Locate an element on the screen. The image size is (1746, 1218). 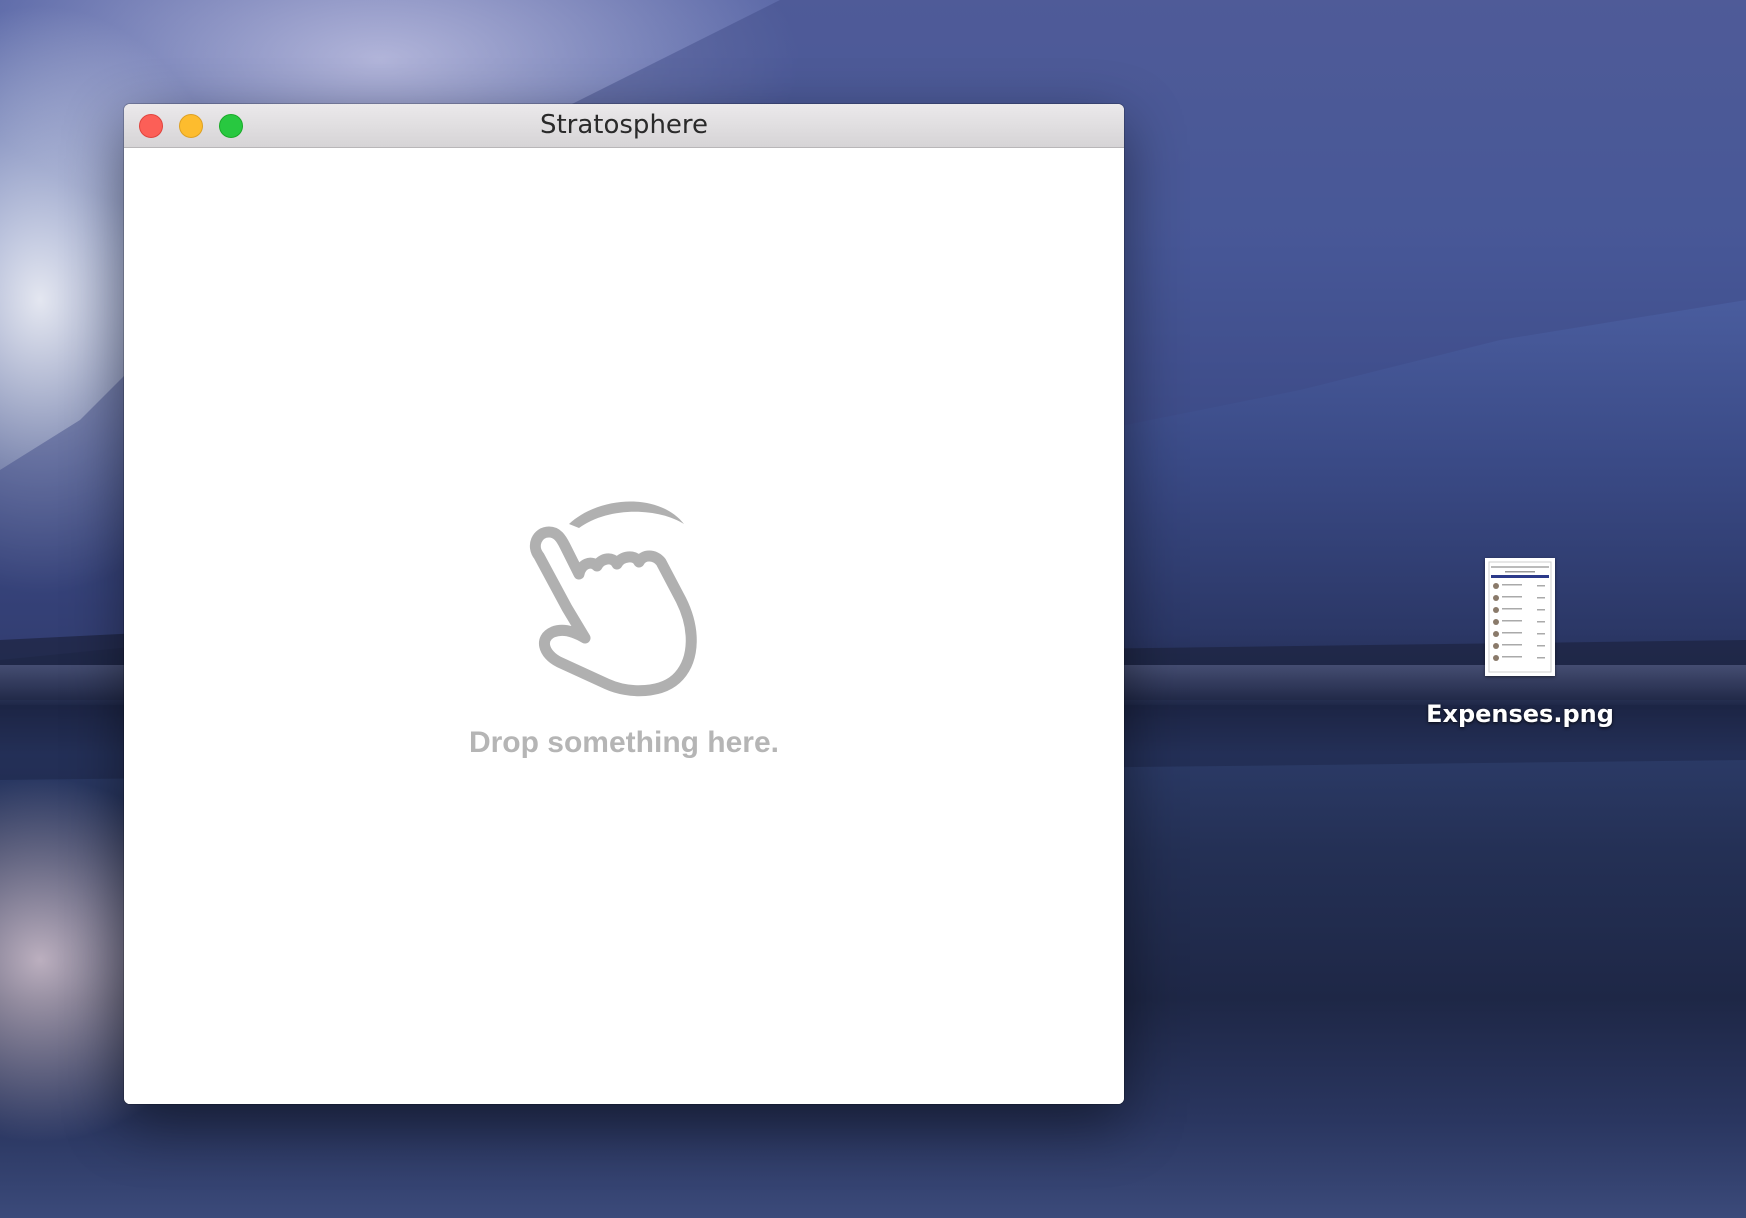
image-file-thumbnail is located at coordinates (1520, 617).